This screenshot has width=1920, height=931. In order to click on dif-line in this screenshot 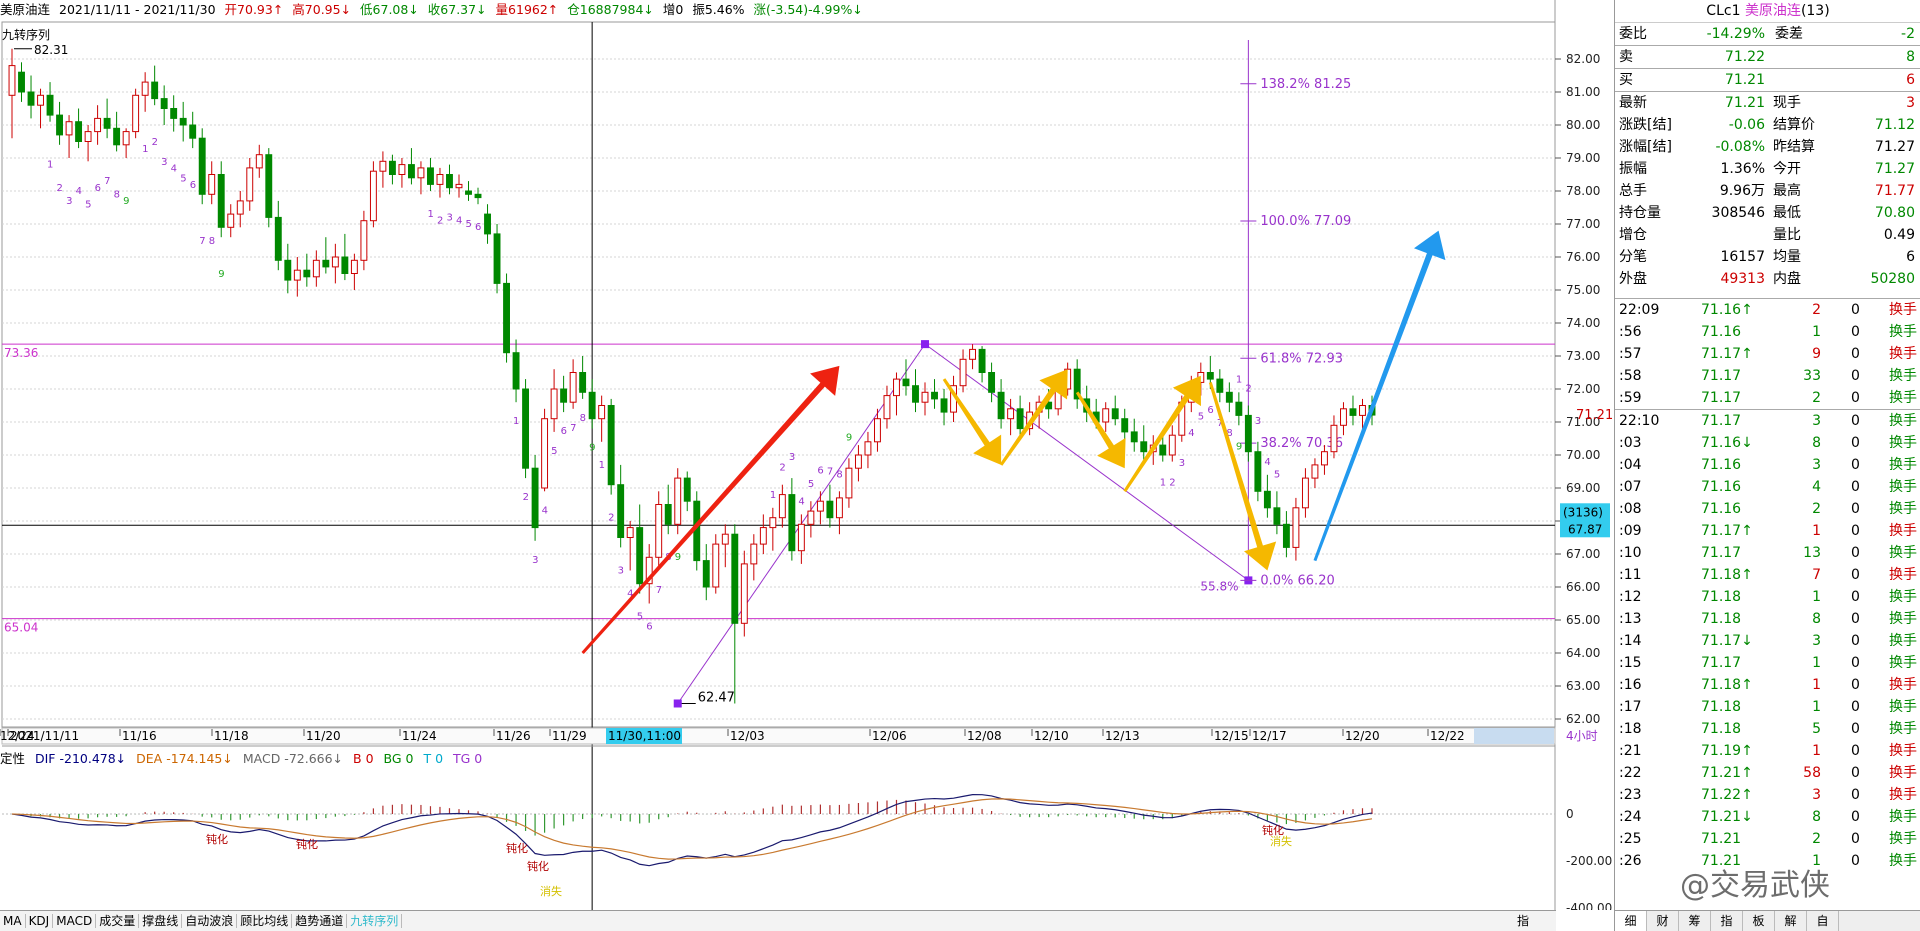, I will do `click(692, 830)`.